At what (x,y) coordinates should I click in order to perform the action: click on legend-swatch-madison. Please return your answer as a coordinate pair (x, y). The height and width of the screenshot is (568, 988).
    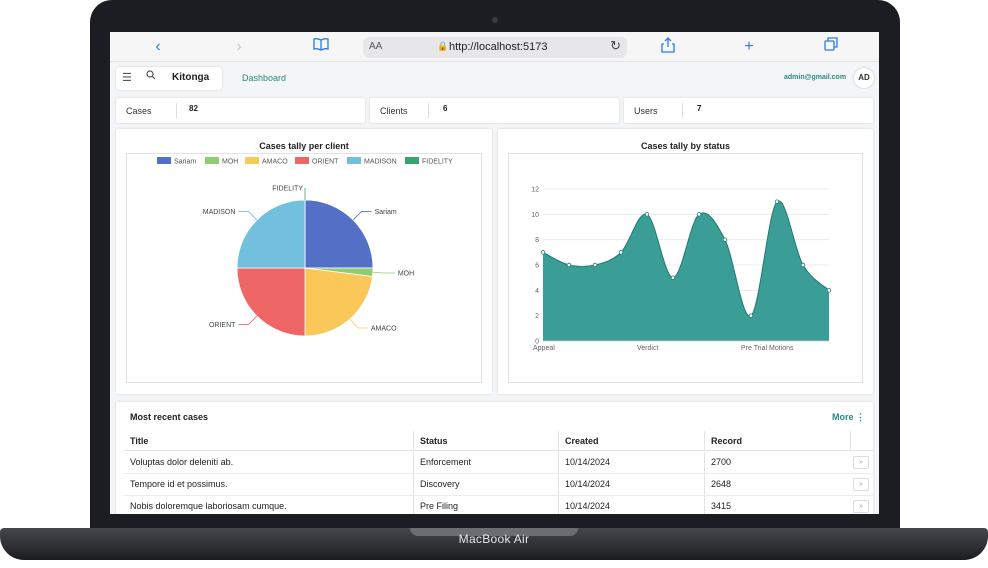
    Looking at the image, I should click on (354, 160).